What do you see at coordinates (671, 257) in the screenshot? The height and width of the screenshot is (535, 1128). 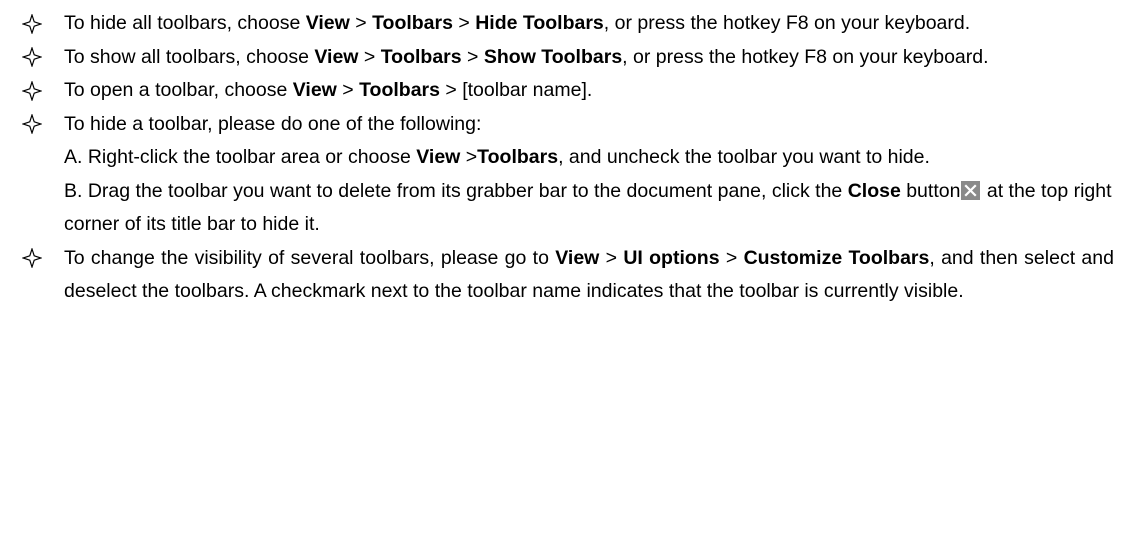 I see `menu-ui-options-label: UI options` at bounding box center [671, 257].